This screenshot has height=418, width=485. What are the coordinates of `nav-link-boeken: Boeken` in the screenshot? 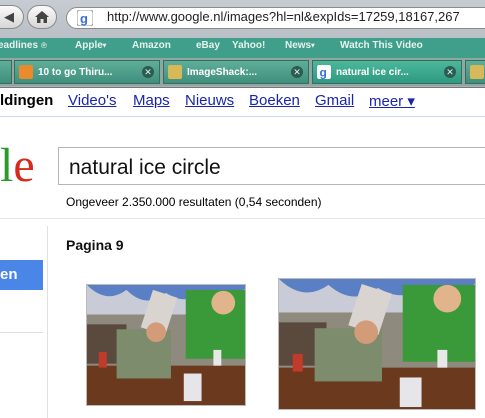 It's located at (274, 100).